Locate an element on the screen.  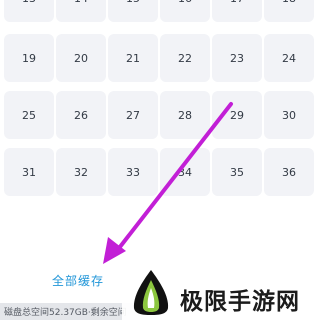
episode-29-button: 29 is located at coordinates (237, 115).